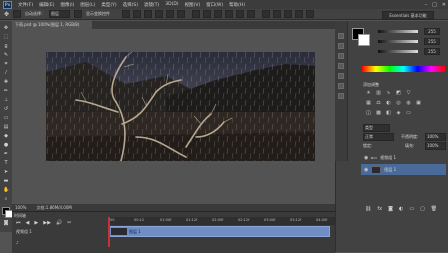 The height and width of the screenshot is (253, 448). I want to click on crop-tool-icon: ⌗, so click(6, 64).